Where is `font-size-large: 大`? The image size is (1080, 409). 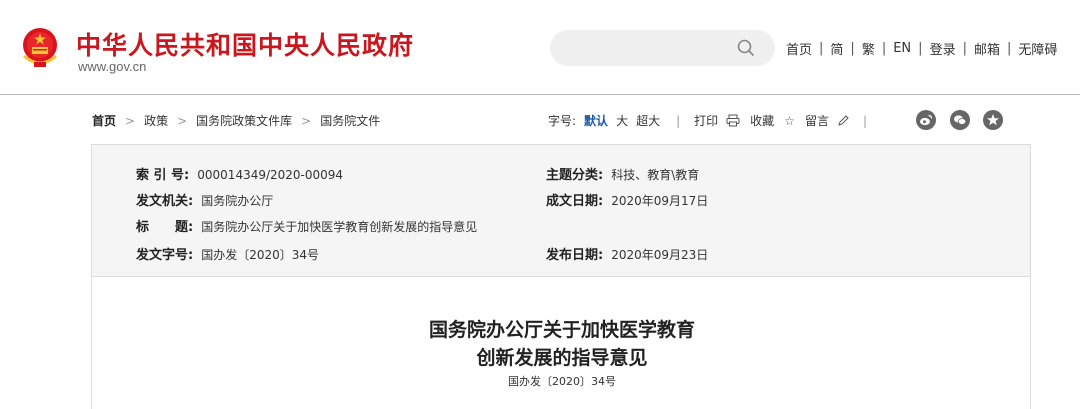
font-size-large: 大 is located at coordinates (622, 120).